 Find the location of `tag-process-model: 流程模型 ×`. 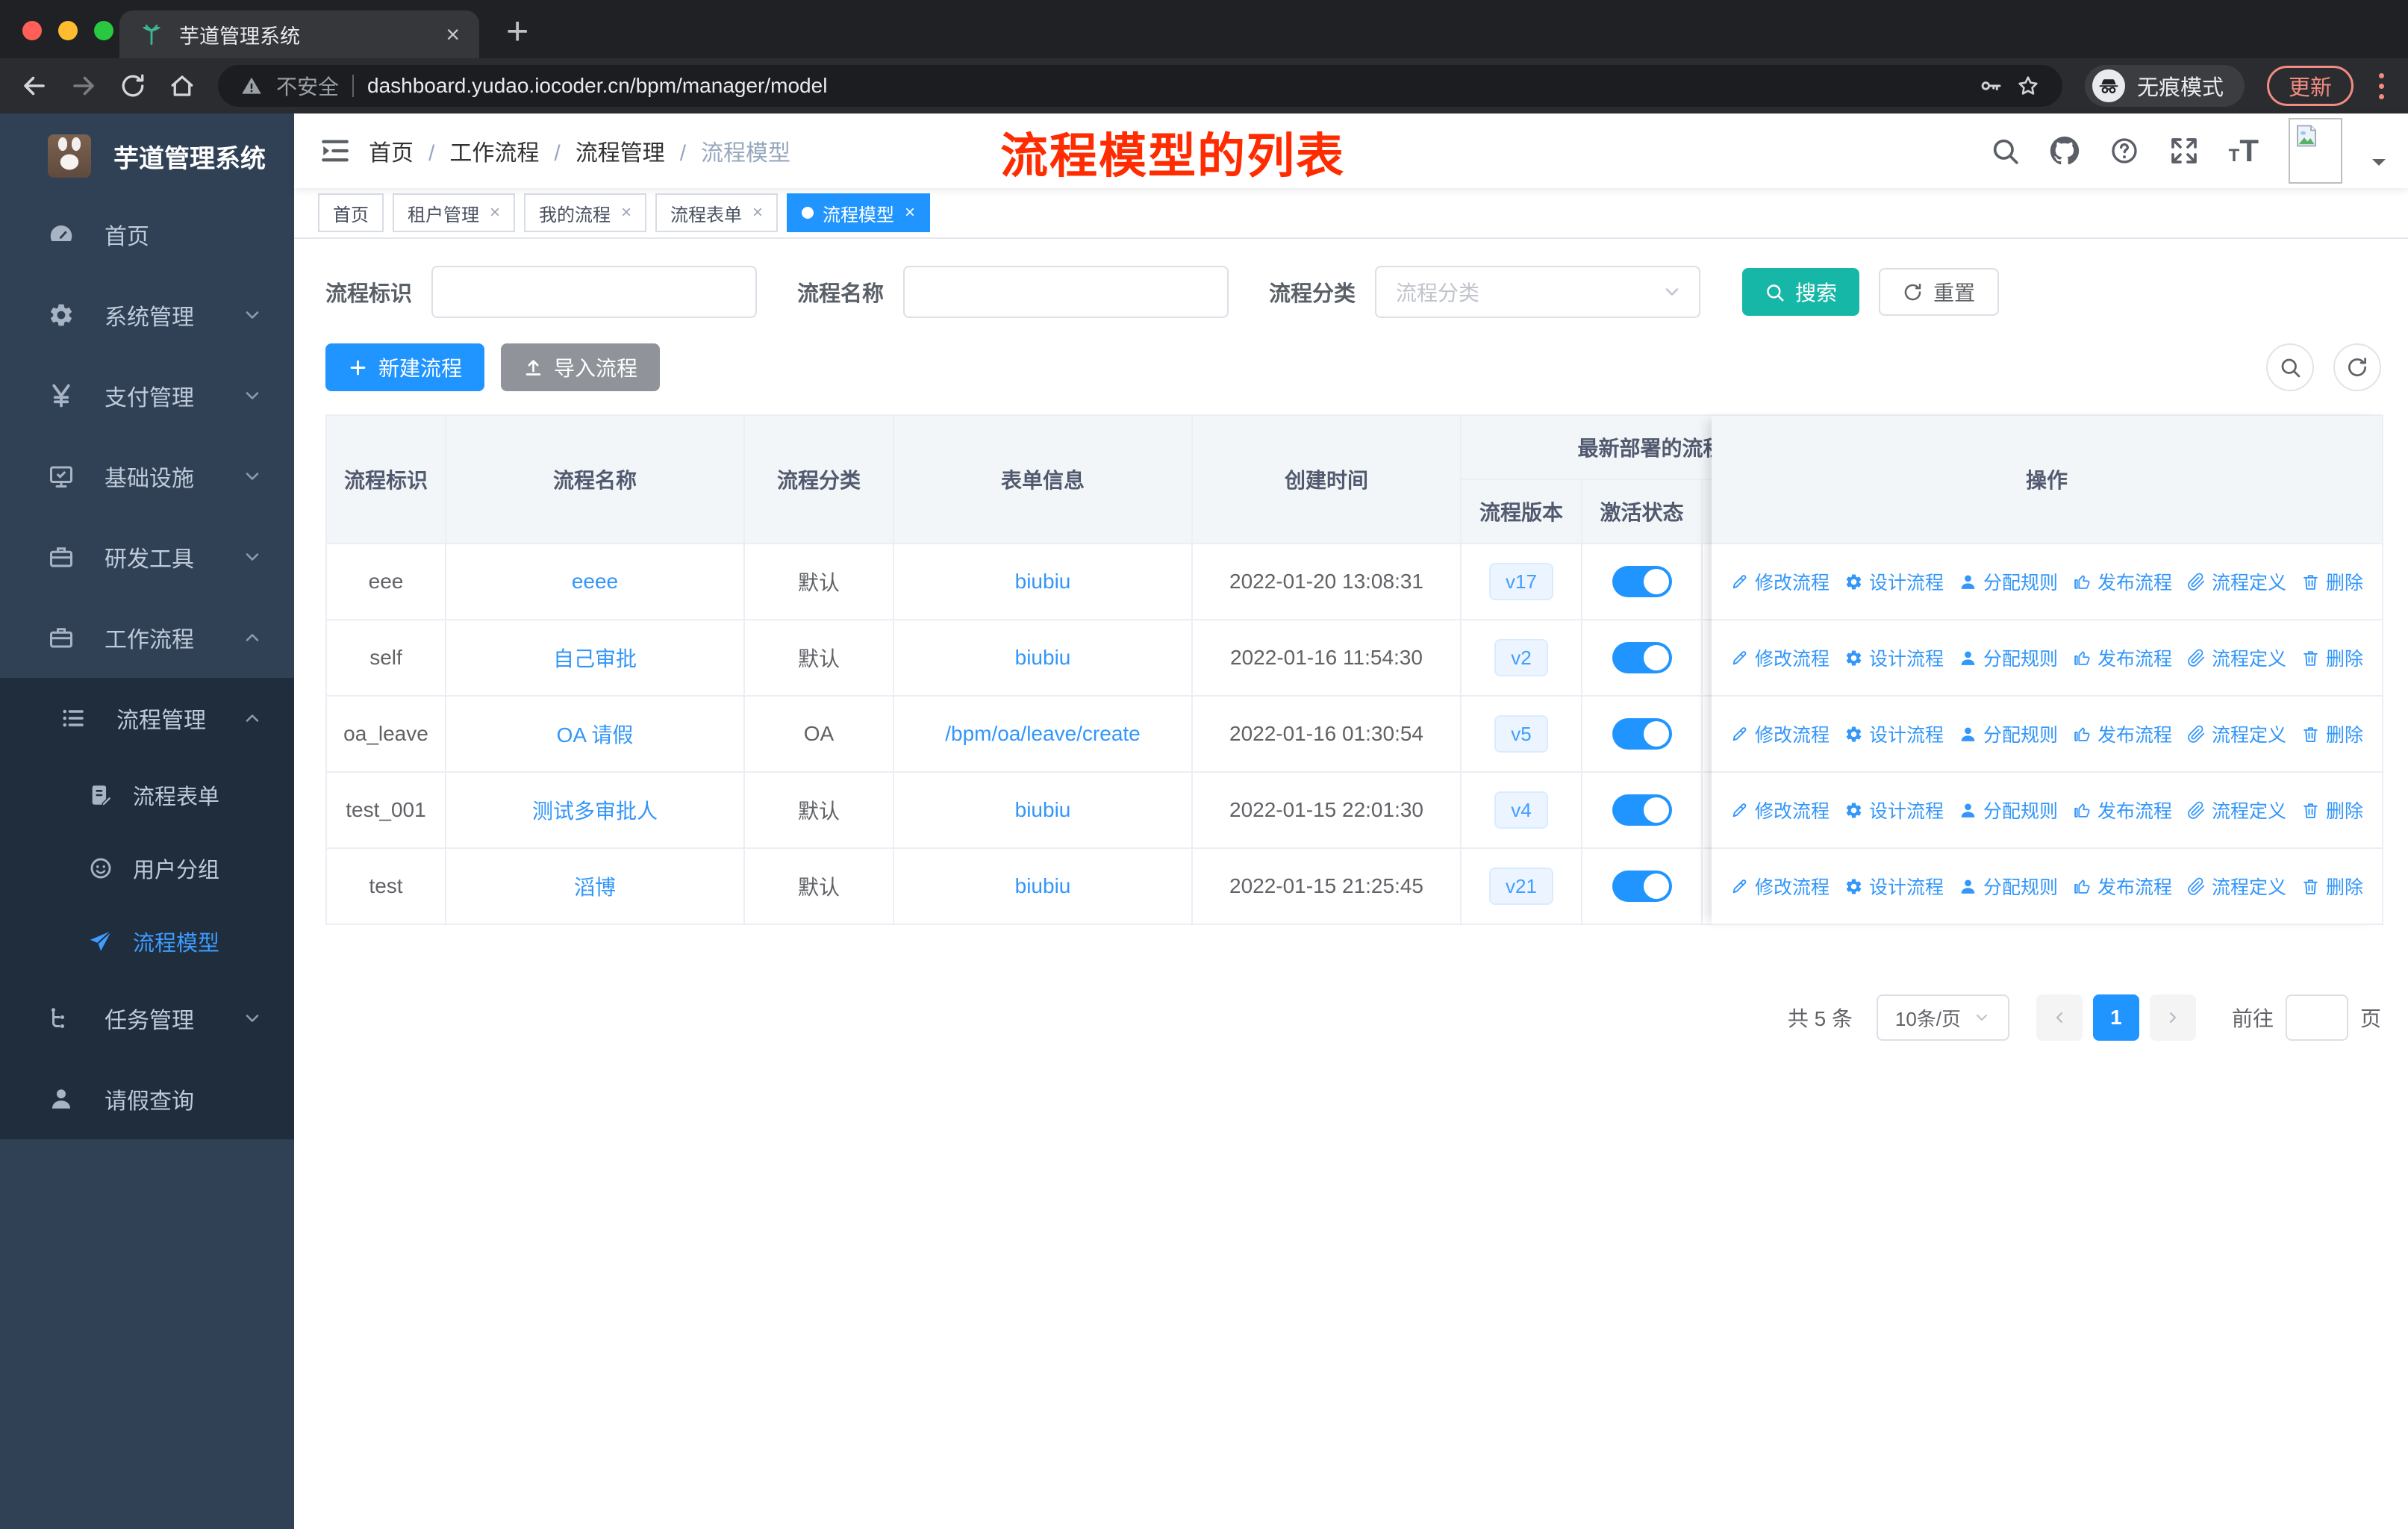

tag-process-model: 流程模型 × is located at coordinates (859, 213).